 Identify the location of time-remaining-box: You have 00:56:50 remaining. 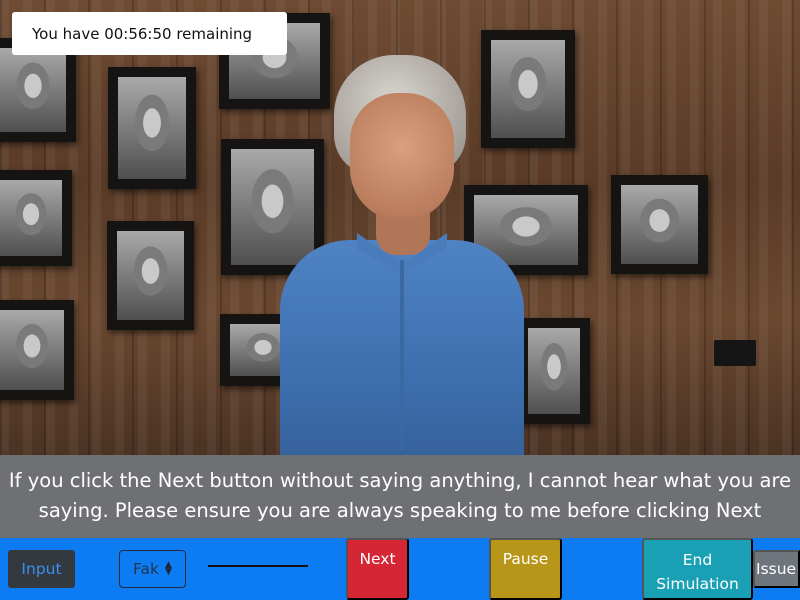
(149, 33).